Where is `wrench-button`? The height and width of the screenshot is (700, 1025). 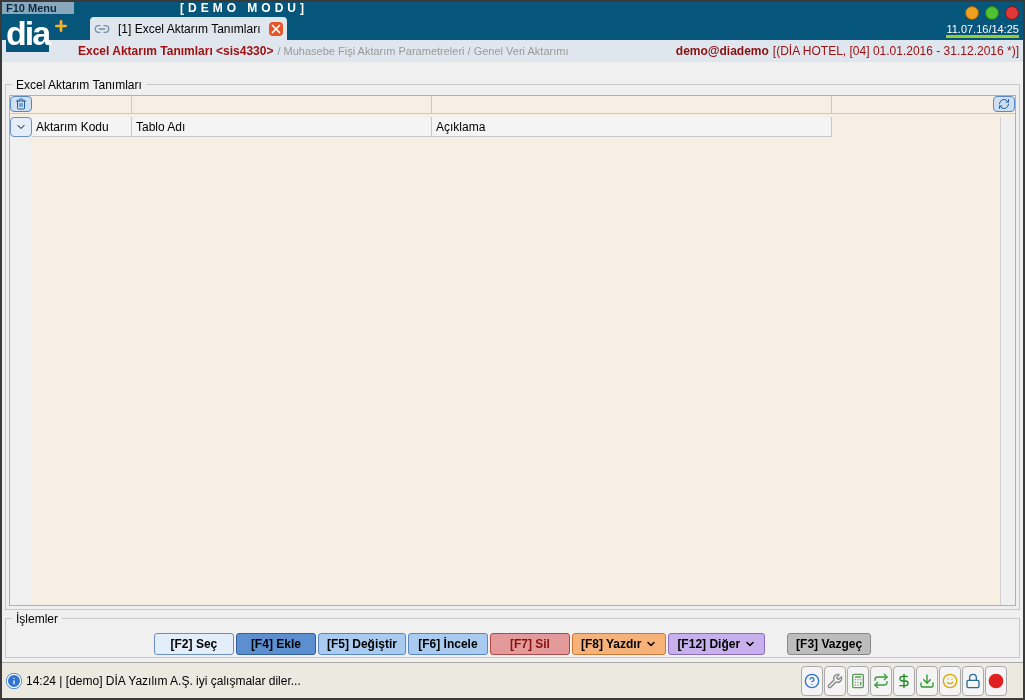
wrench-button is located at coordinates (835, 680).